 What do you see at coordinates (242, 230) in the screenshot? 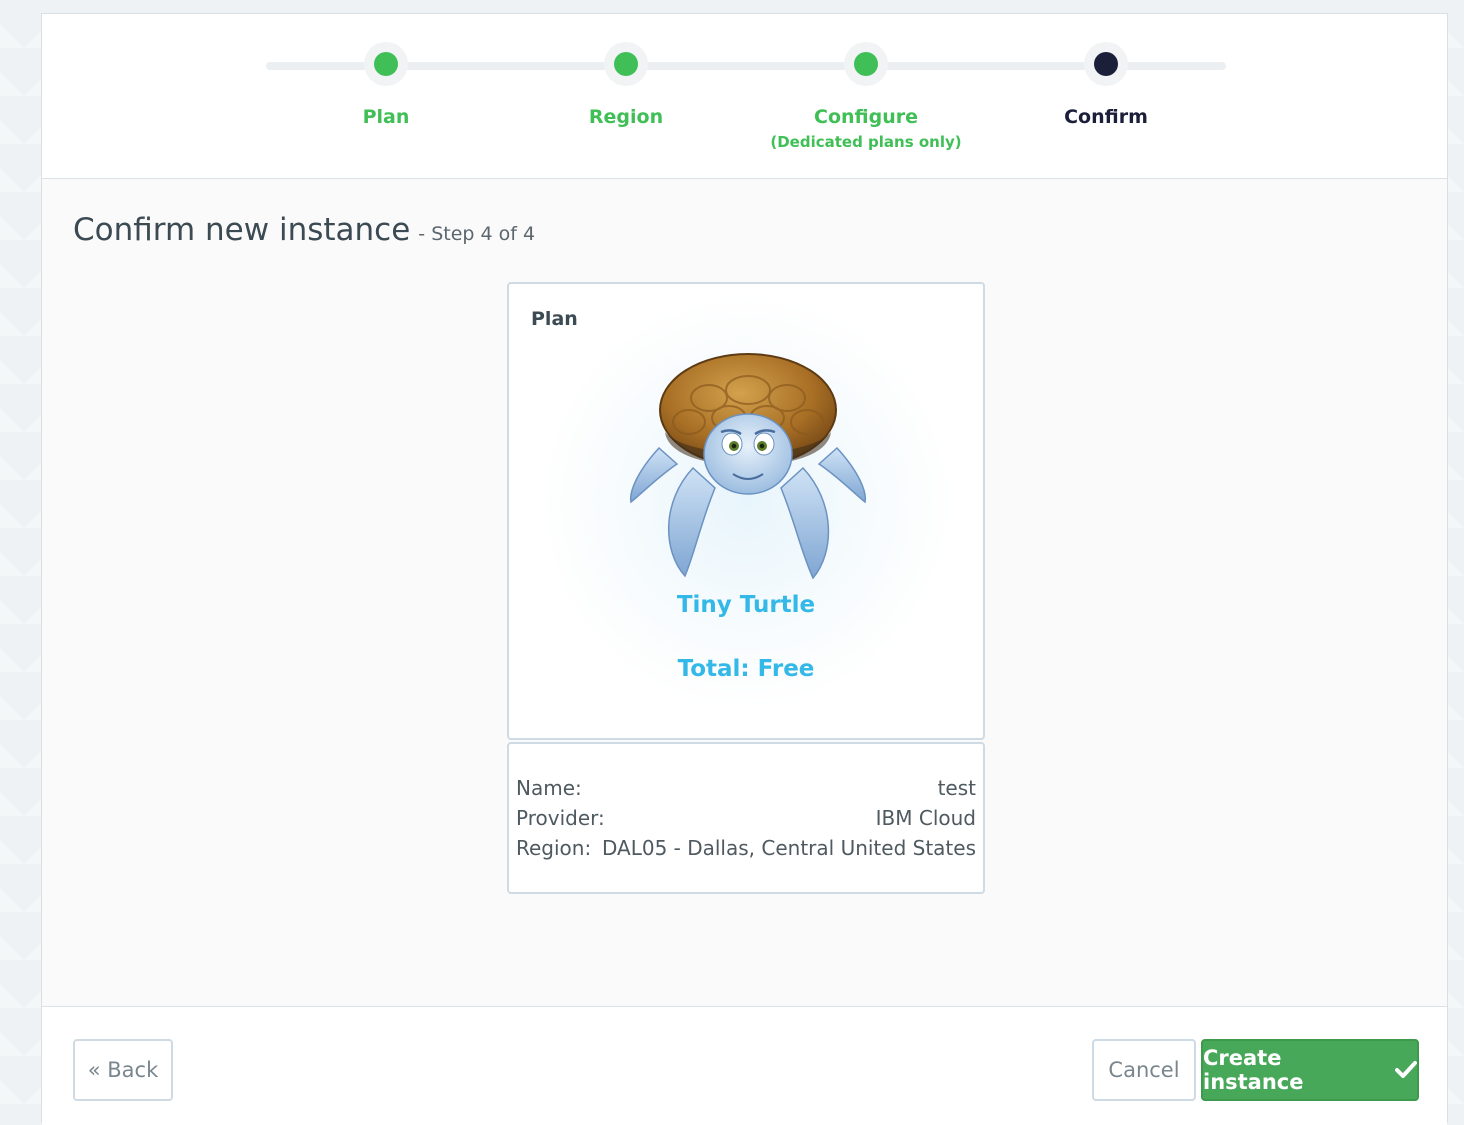
I see `page-title-main: Confirm new instance` at bounding box center [242, 230].